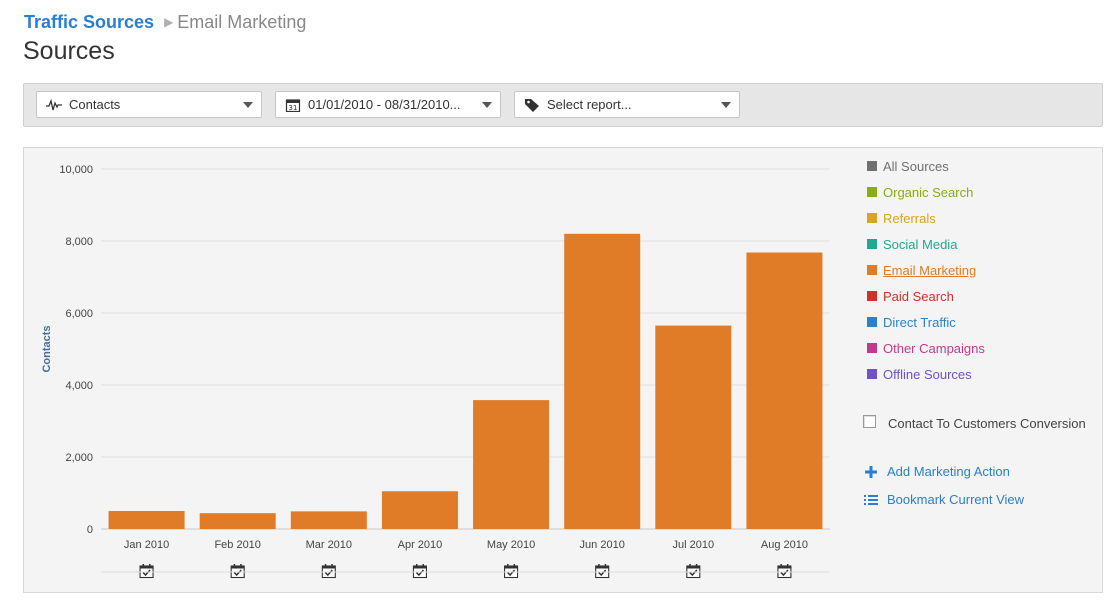 This screenshot has height=600, width=1110. What do you see at coordinates (69, 51) in the screenshot?
I see `page-title: Sources` at bounding box center [69, 51].